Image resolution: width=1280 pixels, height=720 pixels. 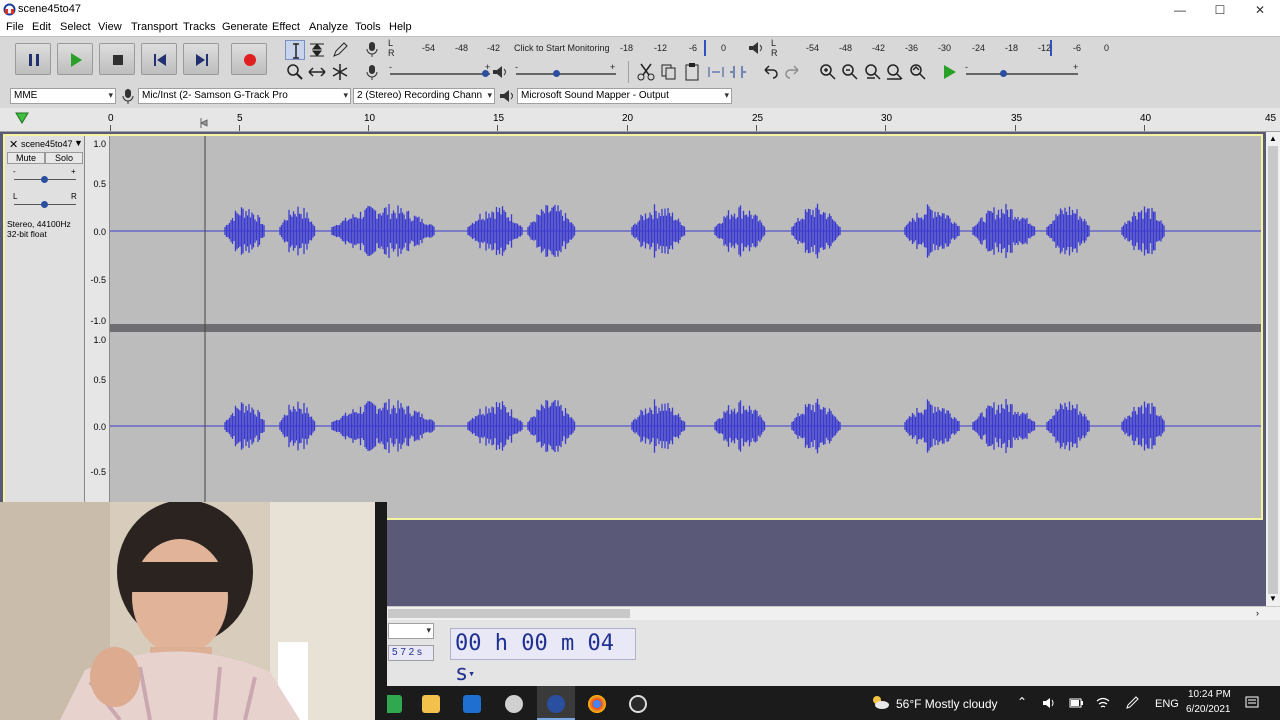 What do you see at coordinates (286, 27) in the screenshot?
I see `menu-effect: Effect` at bounding box center [286, 27].